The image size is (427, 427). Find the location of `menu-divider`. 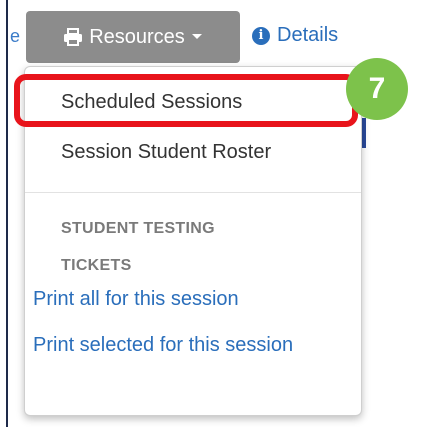

menu-divider is located at coordinates (193, 192).